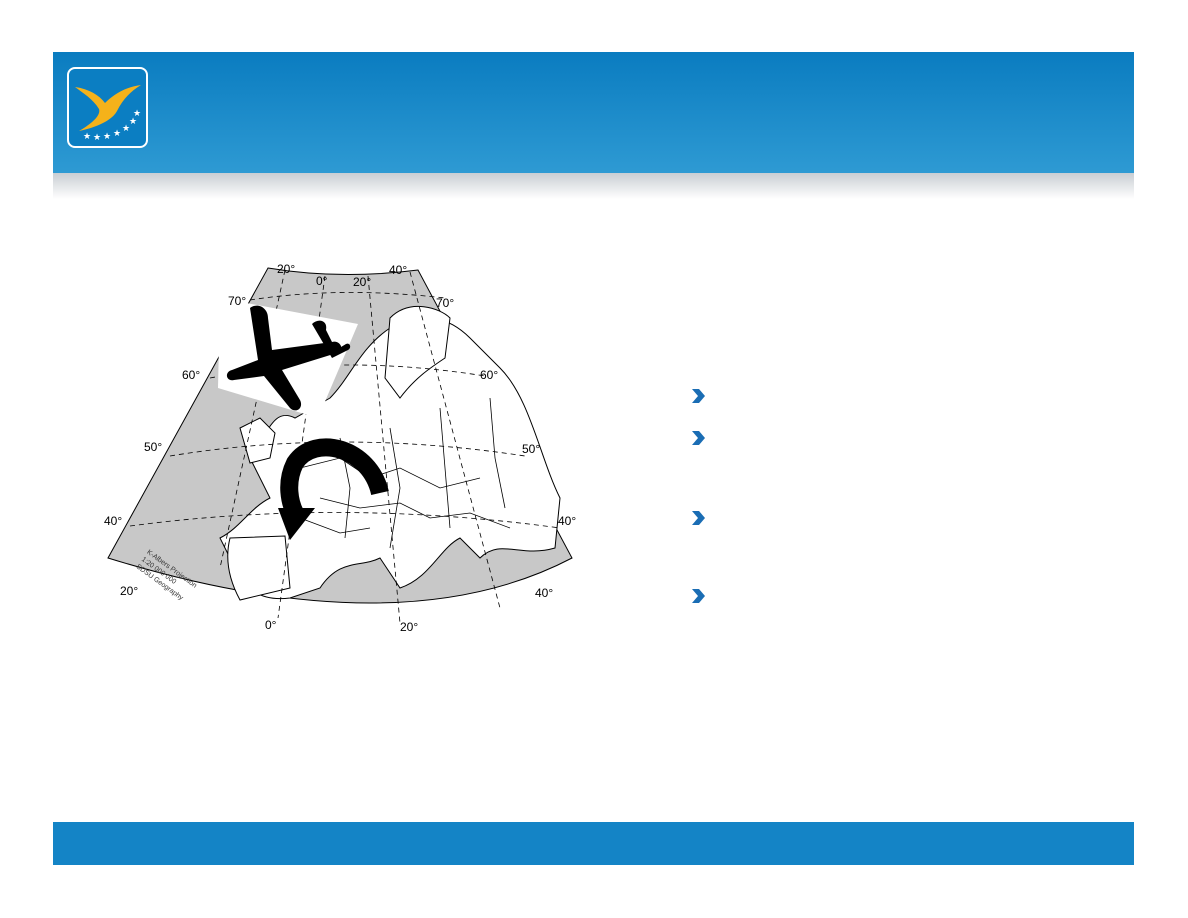 The image size is (1188, 918). Describe the element at coordinates (108, 114) in the screenshot. I see `bird-logo-icon: ★ ★ ★ ★ ★★★` at that location.